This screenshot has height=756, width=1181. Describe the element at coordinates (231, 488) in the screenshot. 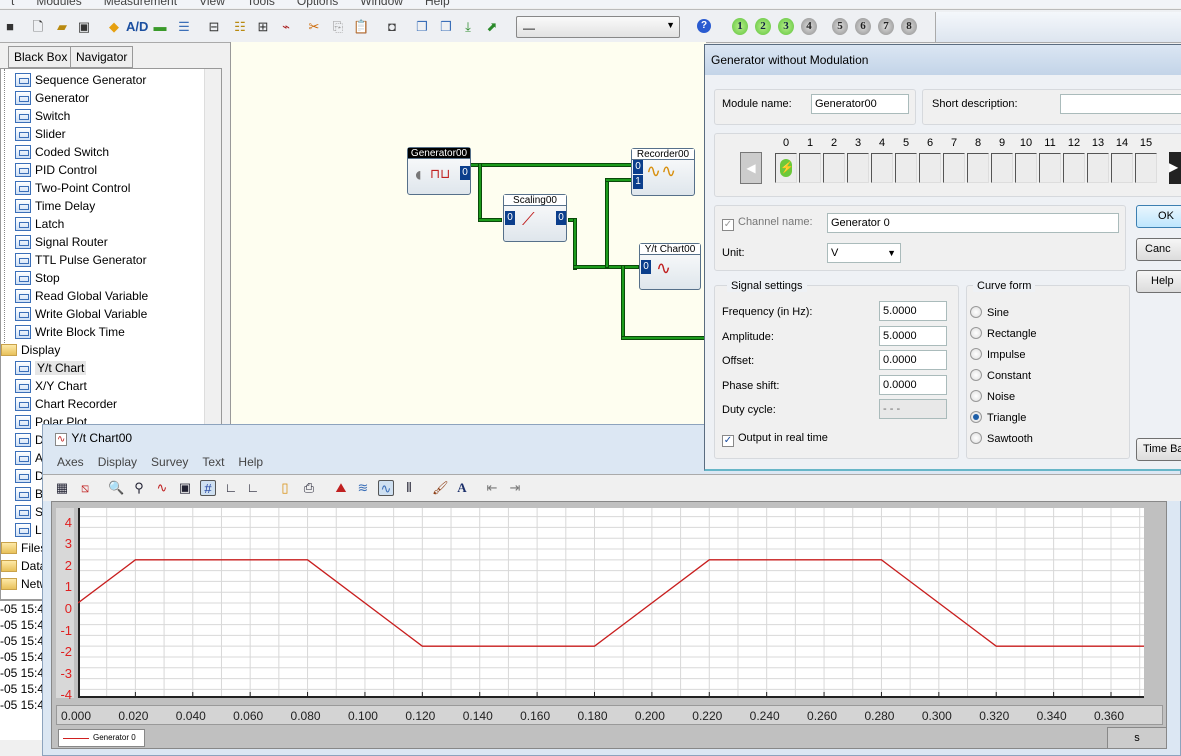

I see `x-axis-icon: ∟` at that location.